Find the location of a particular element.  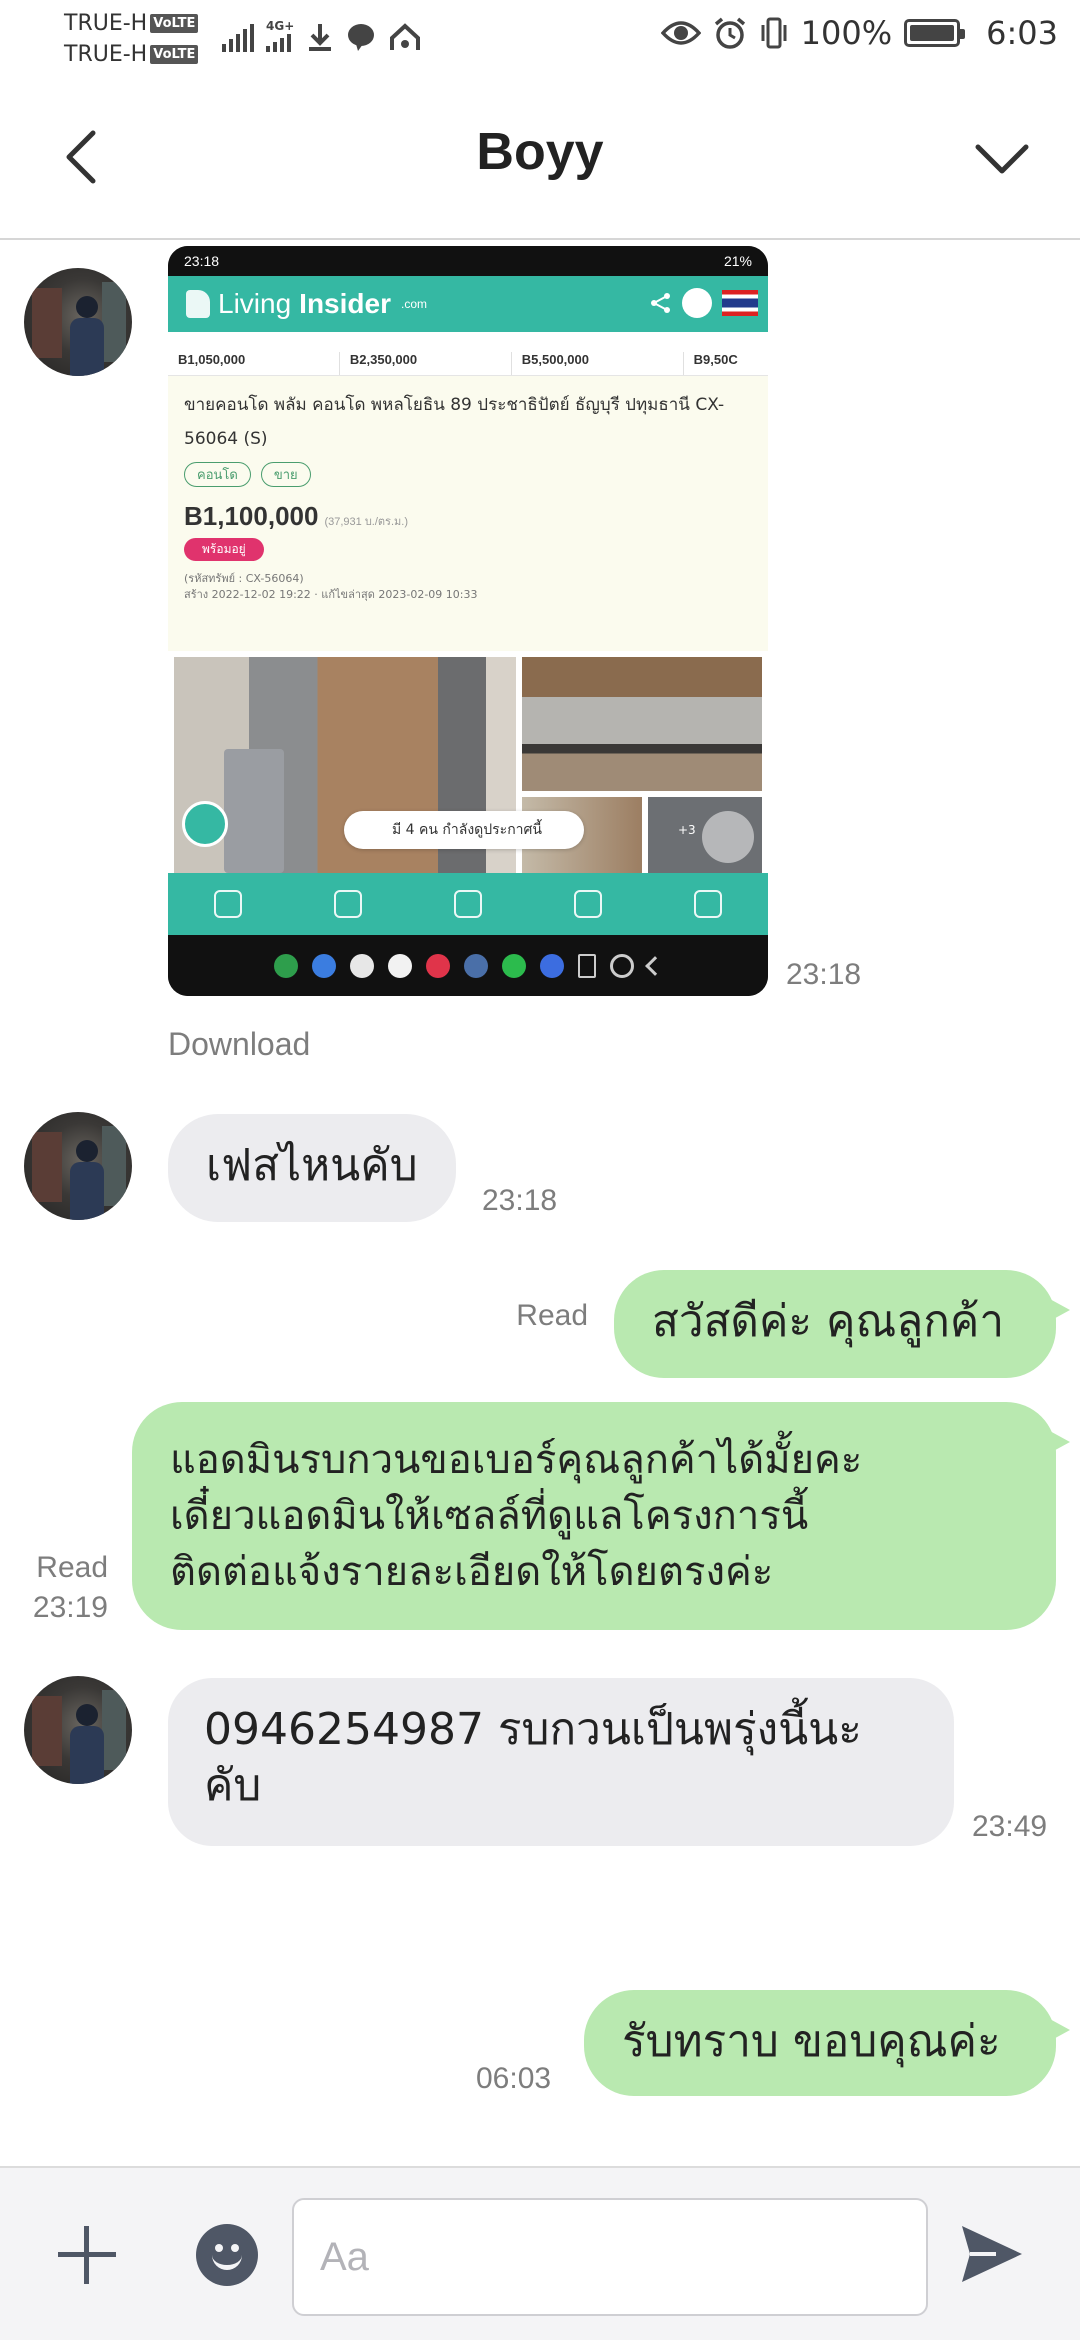

download-link: Download is located at coordinates (239, 1044).